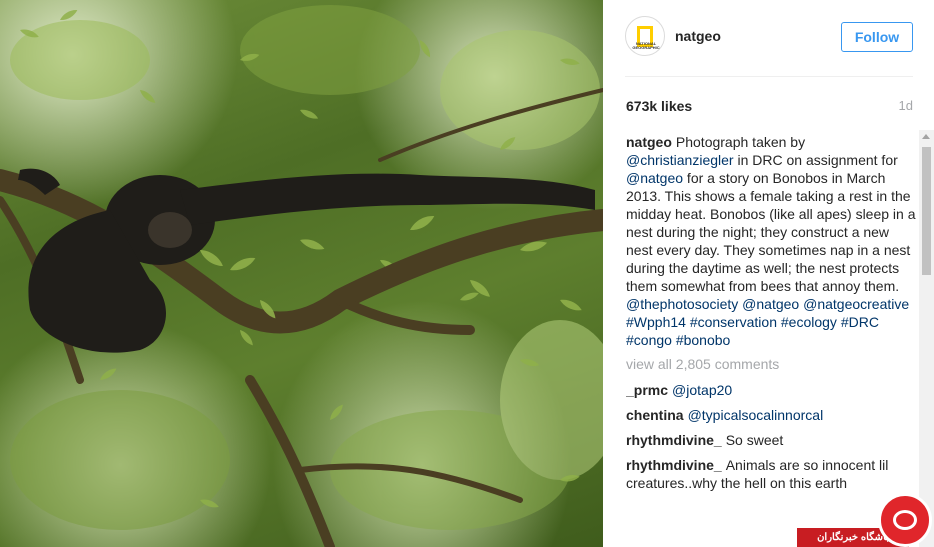 This screenshot has height=547, width=934. What do you see at coordinates (769, 76) in the screenshot?
I see `header-divider` at bounding box center [769, 76].